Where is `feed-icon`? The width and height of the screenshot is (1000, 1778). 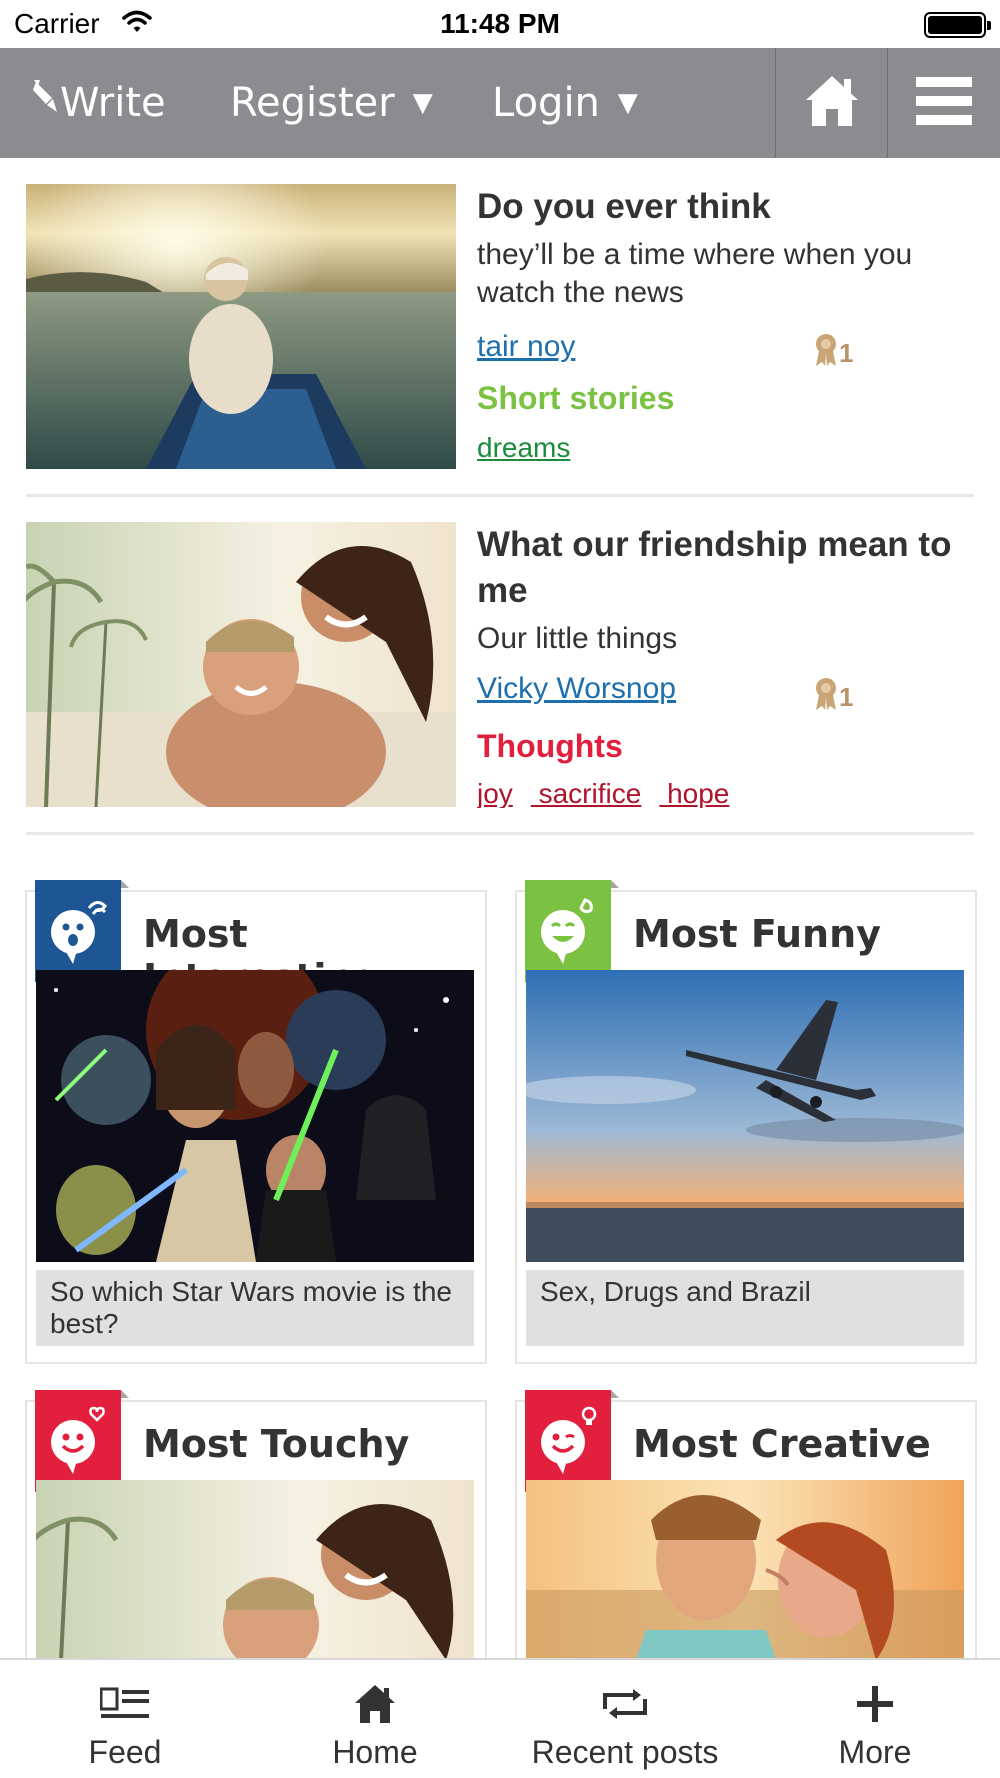
feed-icon is located at coordinates (125, 1704).